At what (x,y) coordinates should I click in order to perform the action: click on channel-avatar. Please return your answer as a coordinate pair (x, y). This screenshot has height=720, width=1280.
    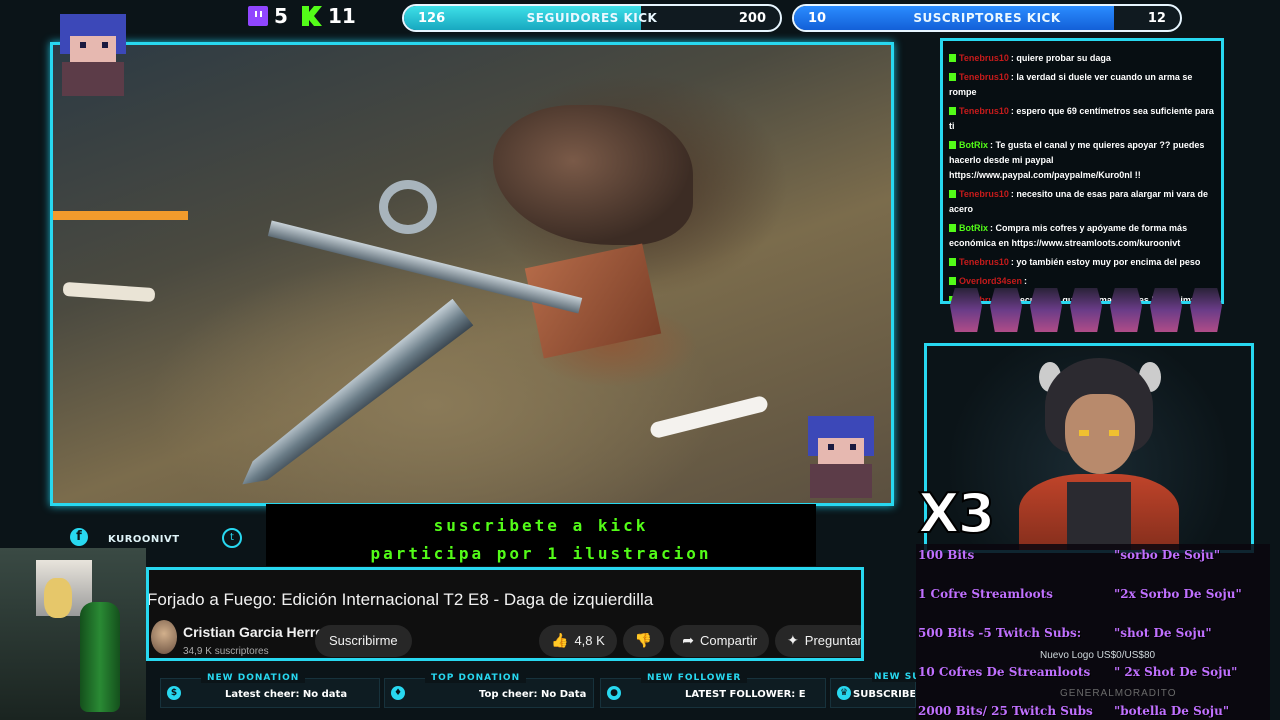
    Looking at the image, I should click on (164, 637).